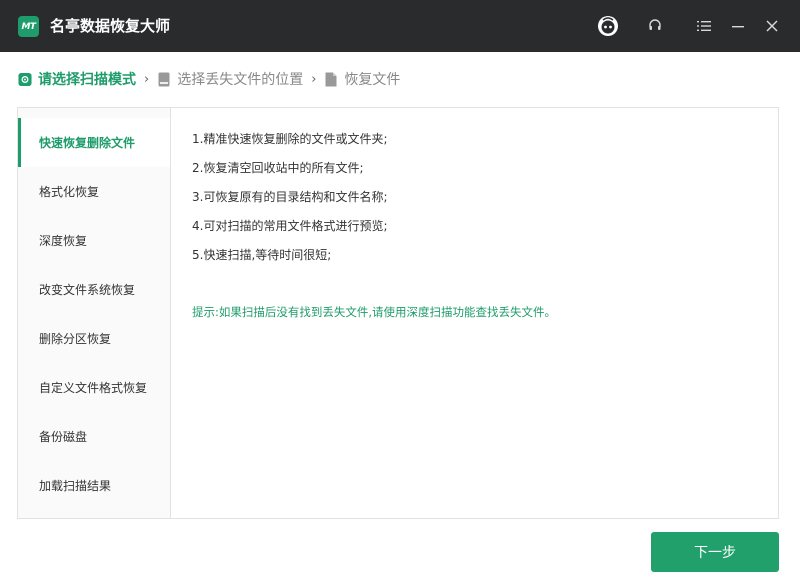 The image size is (800, 585). I want to click on sidebar-item-label: 自定义文件格式恢复, so click(93, 388).